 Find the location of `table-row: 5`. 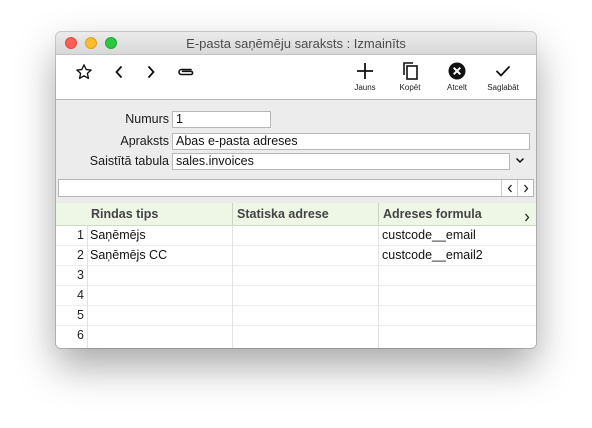

table-row: 5 is located at coordinates (296, 315).